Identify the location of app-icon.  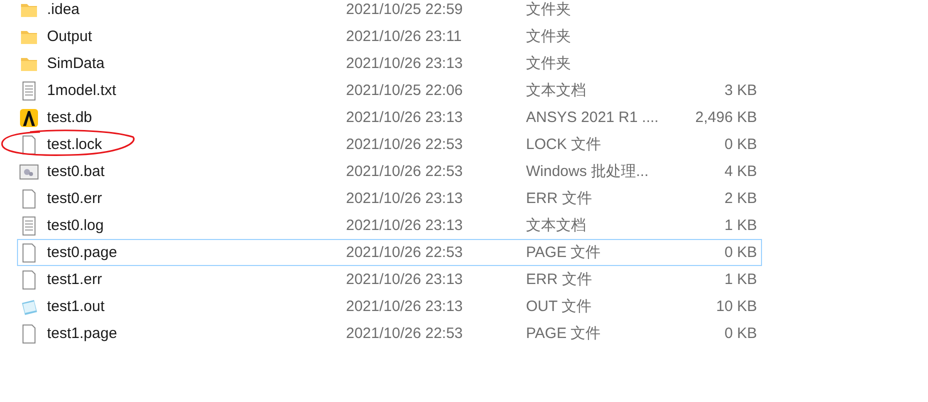
(29, 118).